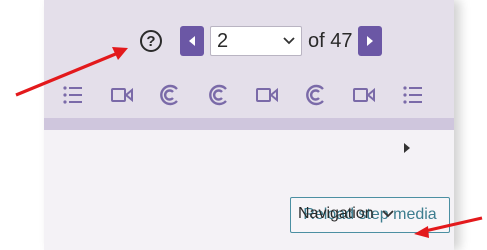  What do you see at coordinates (330, 40) in the screenshot?
I see `page-total: of 47` at bounding box center [330, 40].